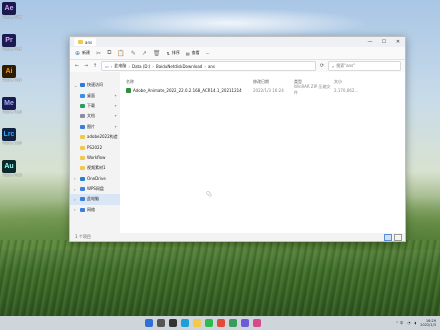  Describe the element at coordinates (91, 105) in the screenshot. I see `sidebar-item-label: 下载` at that location.